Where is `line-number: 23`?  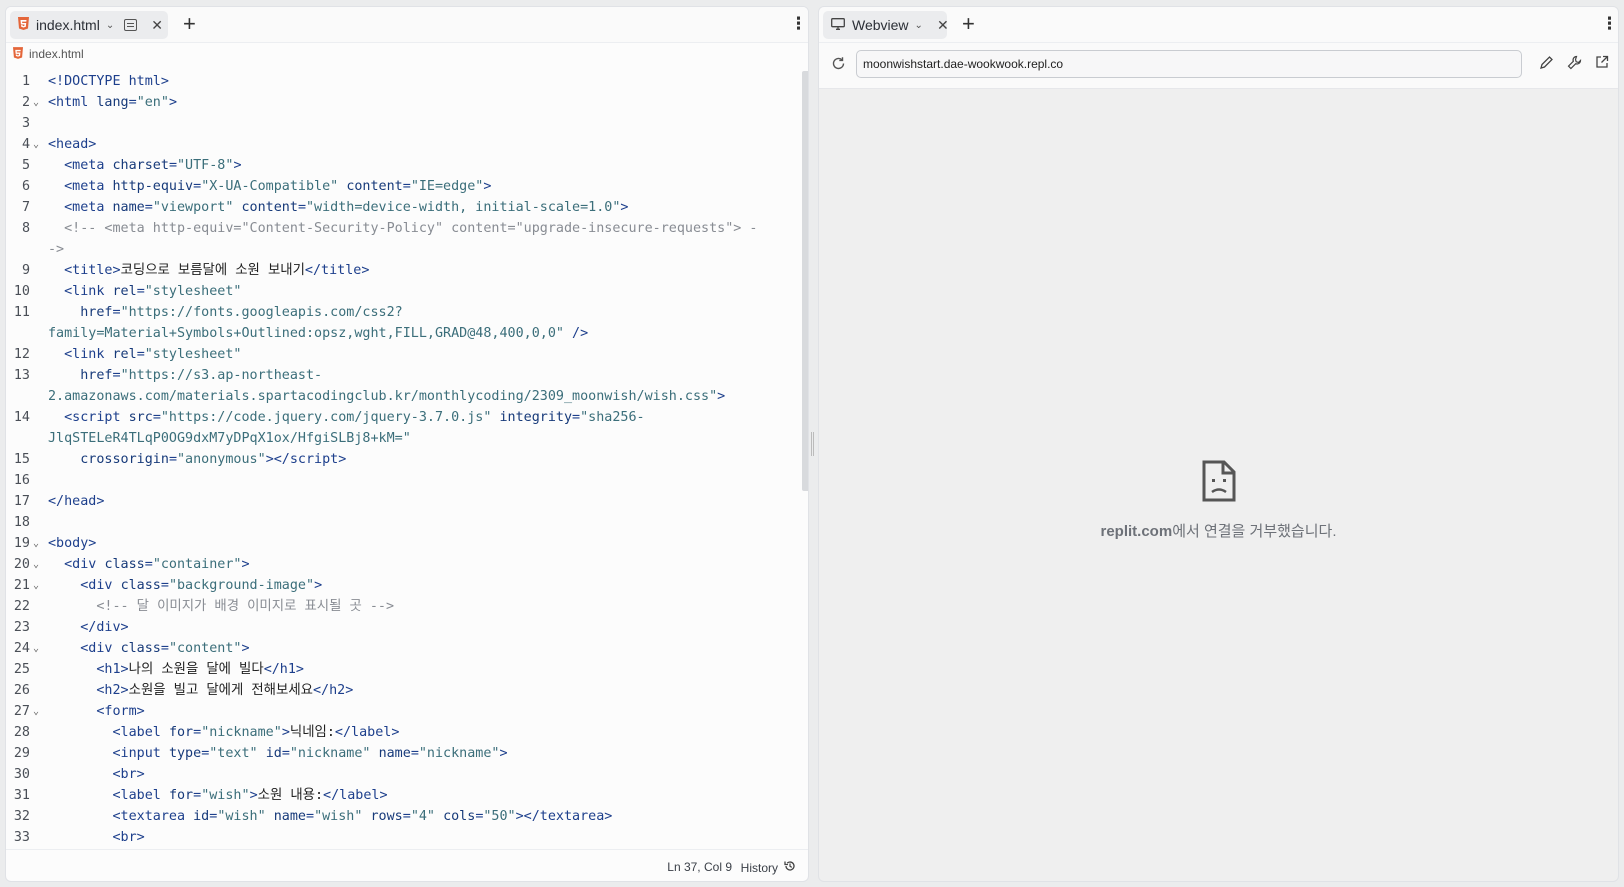
line-number: 23 is located at coordinates (21, 627).